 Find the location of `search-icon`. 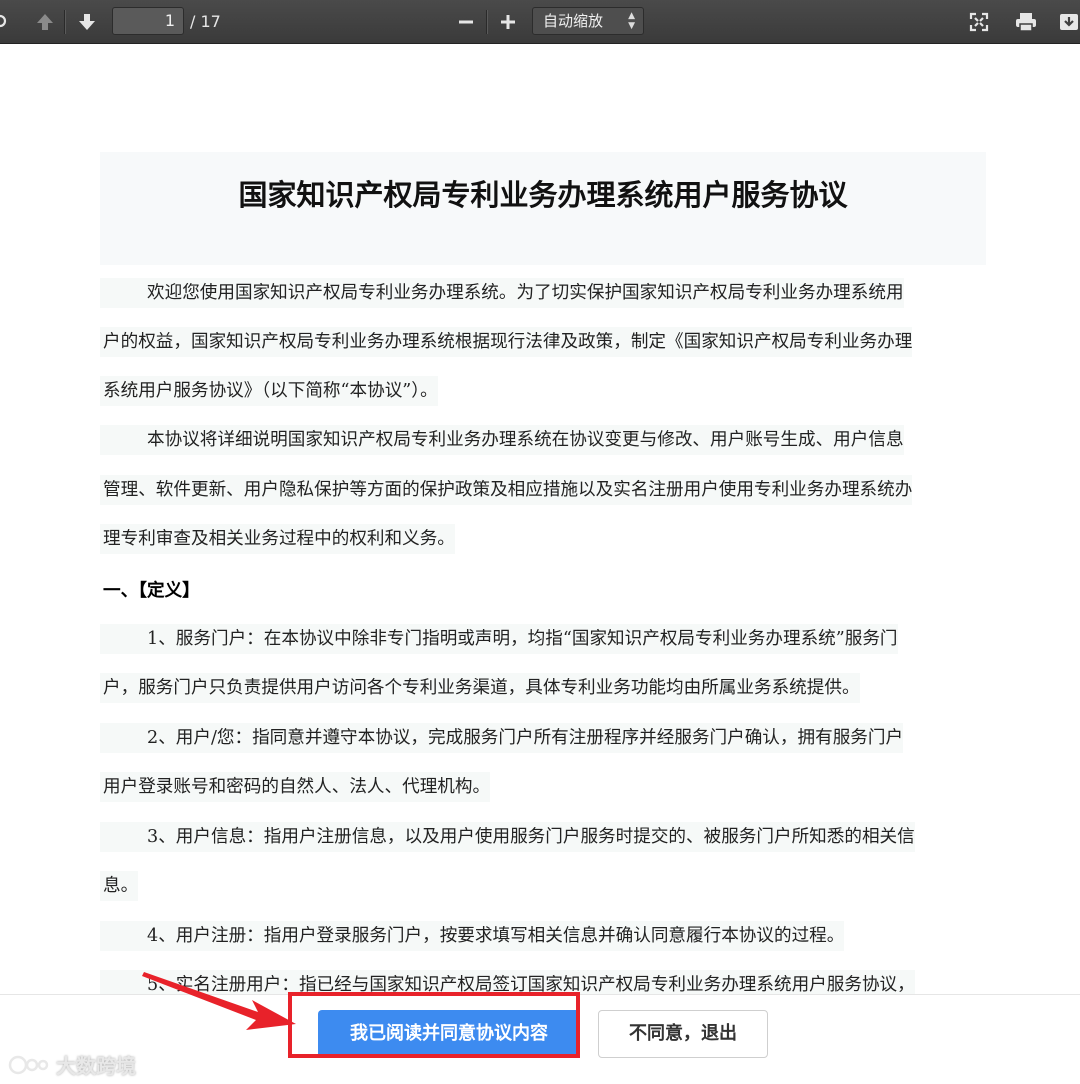

search-icon is located at coordinates (6, 22).